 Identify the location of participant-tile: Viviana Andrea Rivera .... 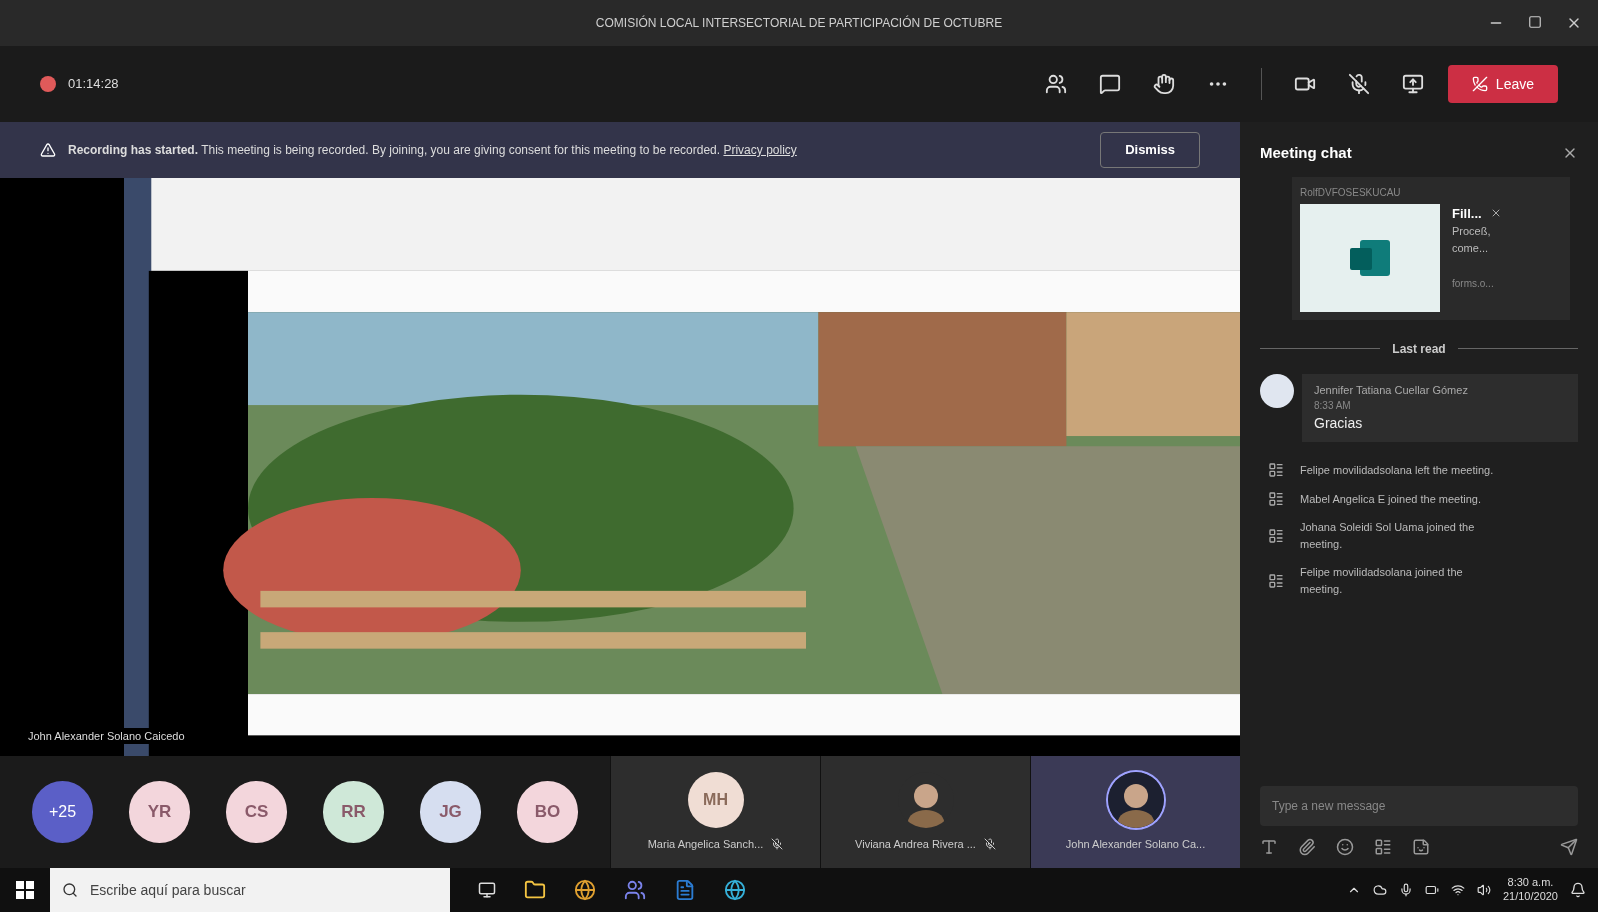
(925, 812).